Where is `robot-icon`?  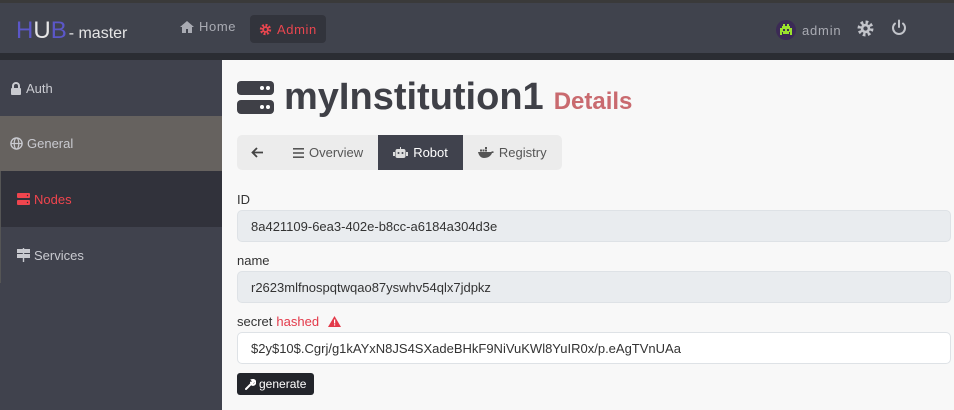 robot-icon is located at coordinates (401, 152).